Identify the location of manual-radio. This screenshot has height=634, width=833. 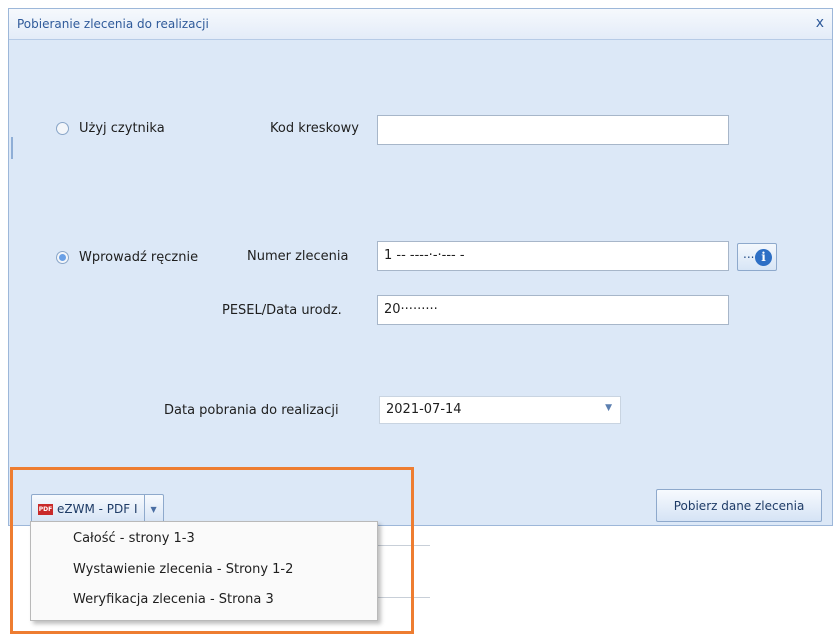
(62, 257).